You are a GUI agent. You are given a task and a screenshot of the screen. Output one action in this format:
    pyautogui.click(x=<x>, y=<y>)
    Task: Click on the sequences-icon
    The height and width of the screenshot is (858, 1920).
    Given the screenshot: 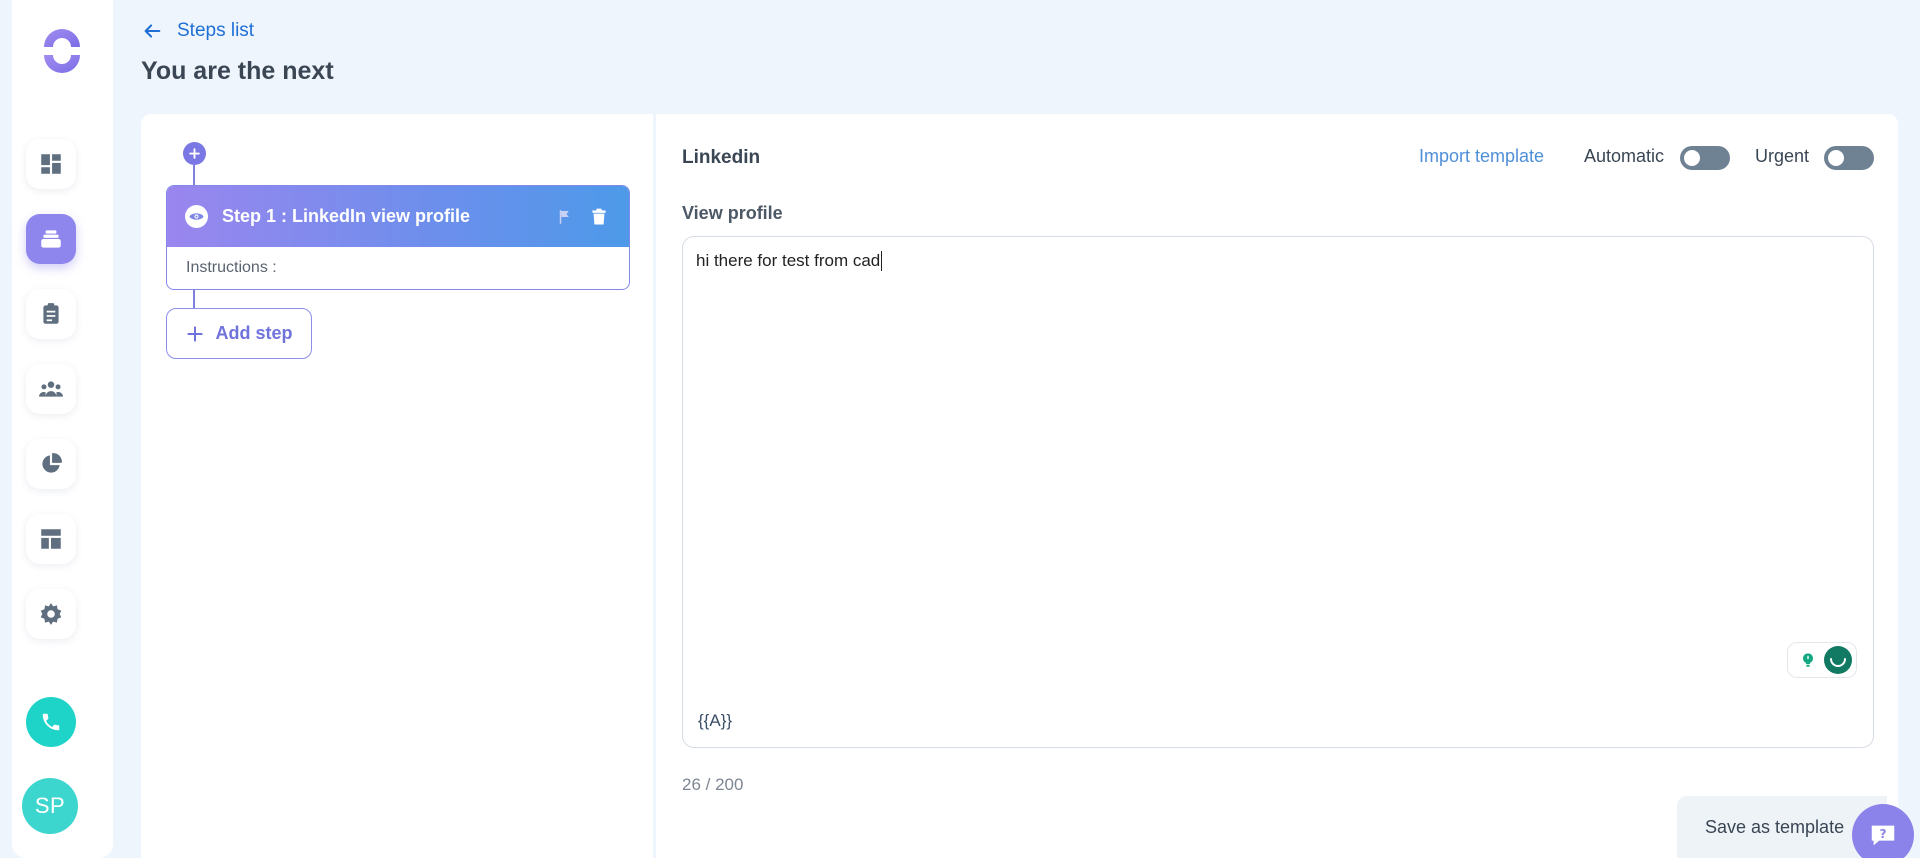 What is the action you would take?
    pyautogui.click(x=51, y=239)
    